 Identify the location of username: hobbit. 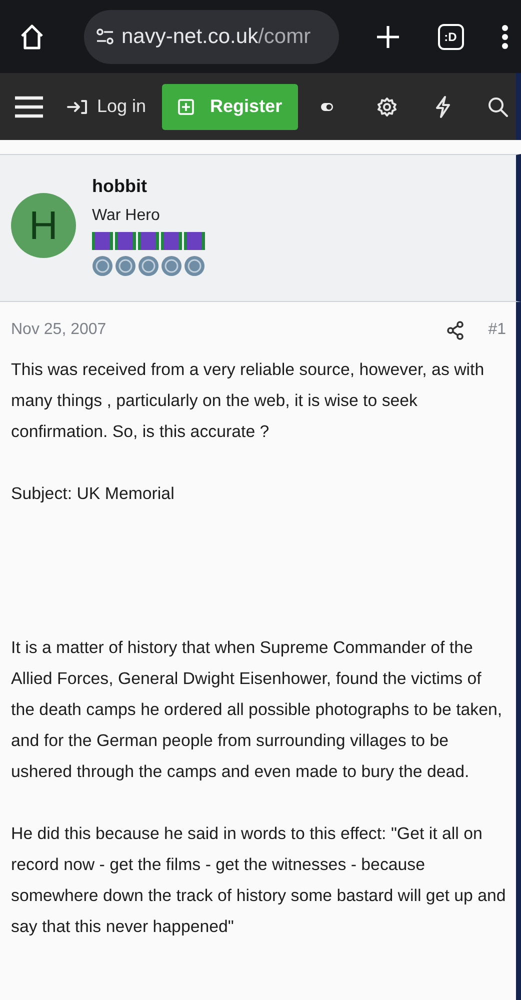
(149, 186).